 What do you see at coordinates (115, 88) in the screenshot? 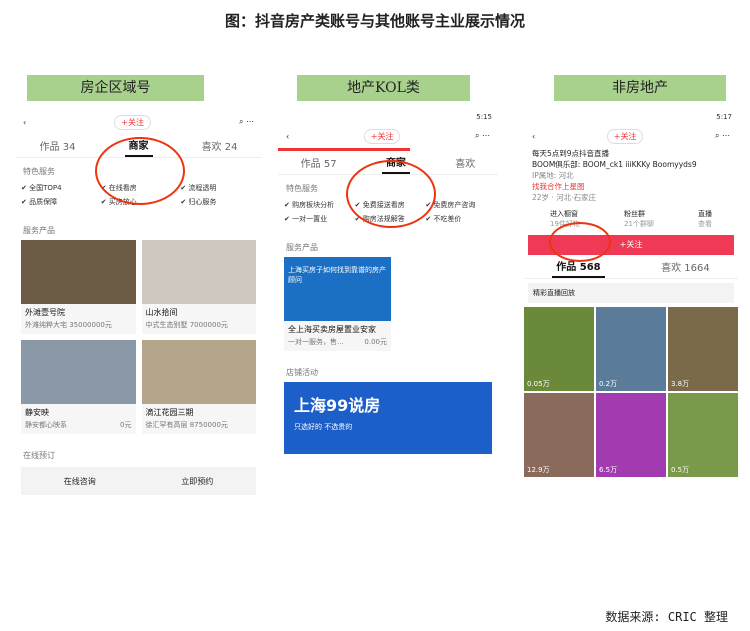
I see `label-developer: 房企区域号` at bounding box center [115, 88].